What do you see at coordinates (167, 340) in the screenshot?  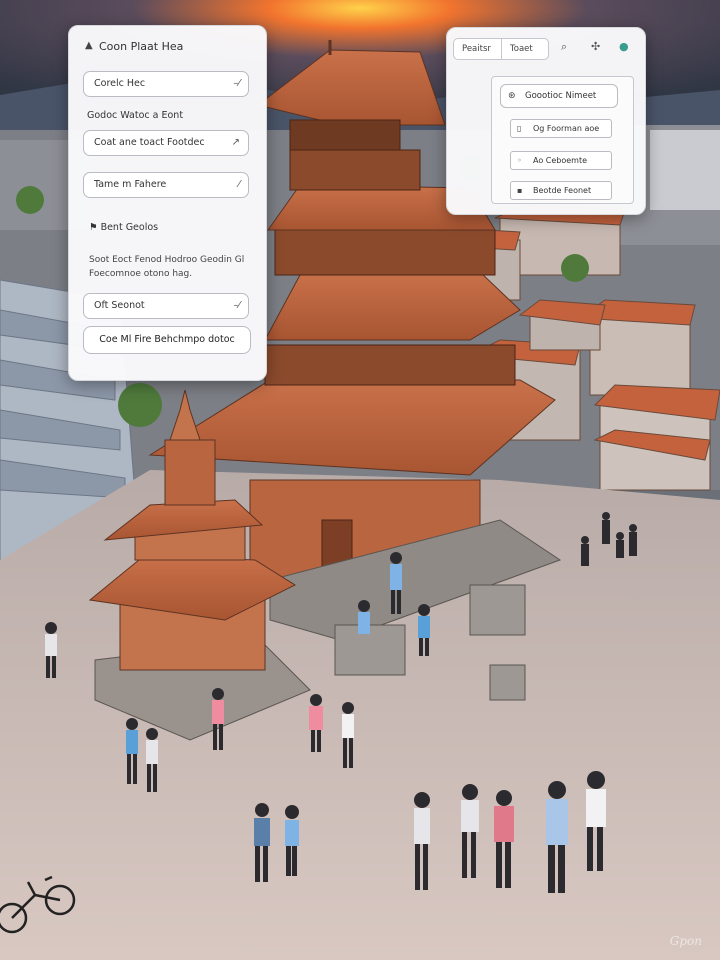 I see `submit-button: Coe Ml Fire Behchmpo dotoc` at bounding box center [167, 340].